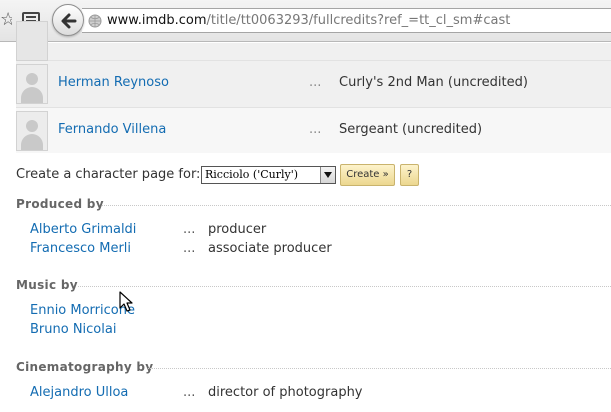  Describe the element at coordinates (126, 301) in the screenshot. I see `mouse-cursor-icon` at that location.